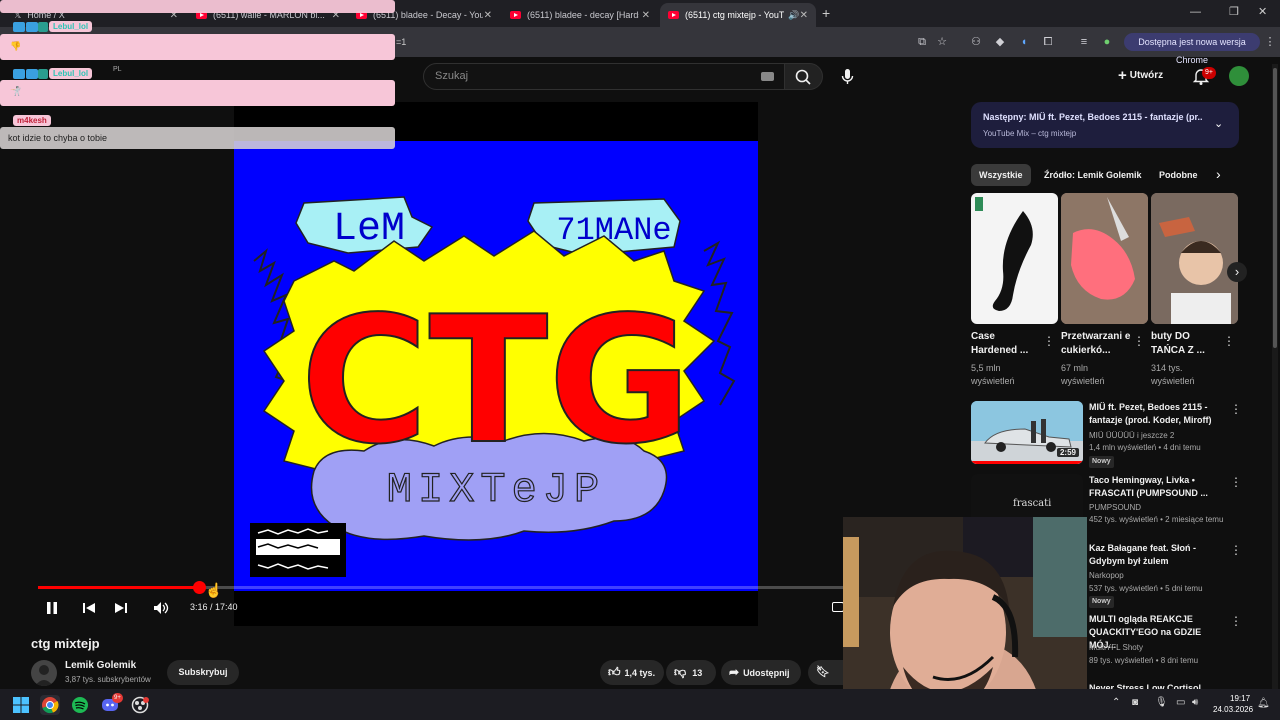  I want to click on chevron-right-icon: ›, so click(1218, 174).